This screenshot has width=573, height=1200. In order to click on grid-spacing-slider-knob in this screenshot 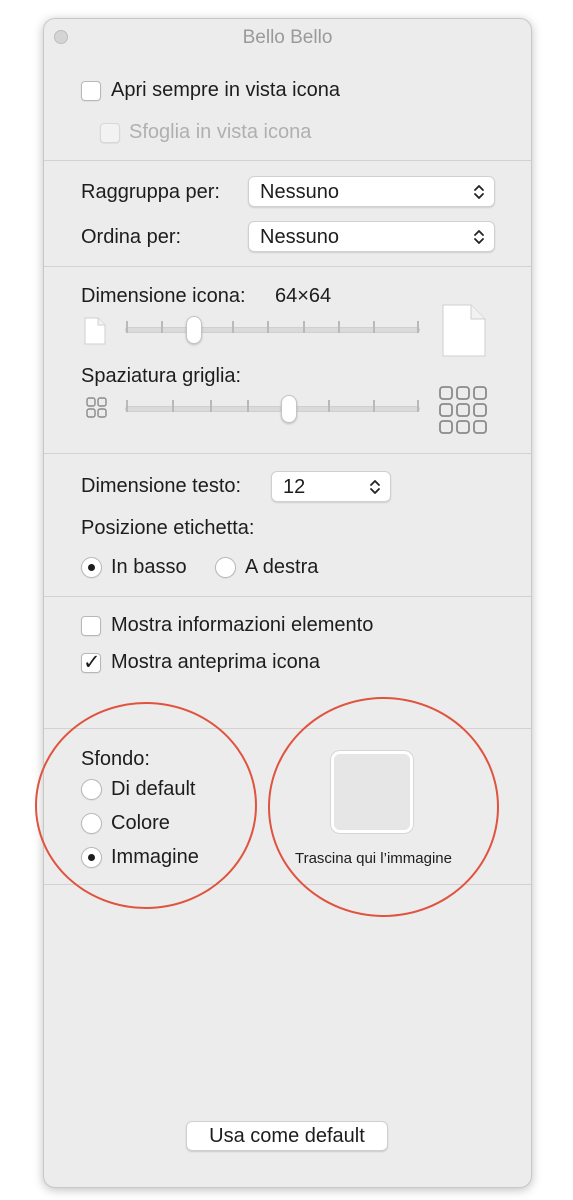, I will do `click(289, 409)`.